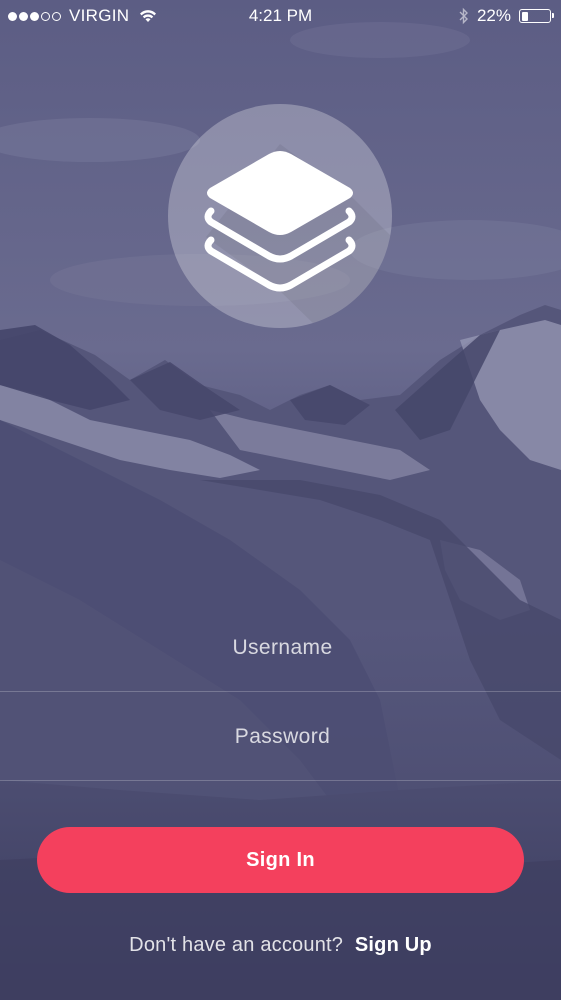 The height and width of the screenshot is (1000, 561). I want to click on username-input, so click(280, 648).